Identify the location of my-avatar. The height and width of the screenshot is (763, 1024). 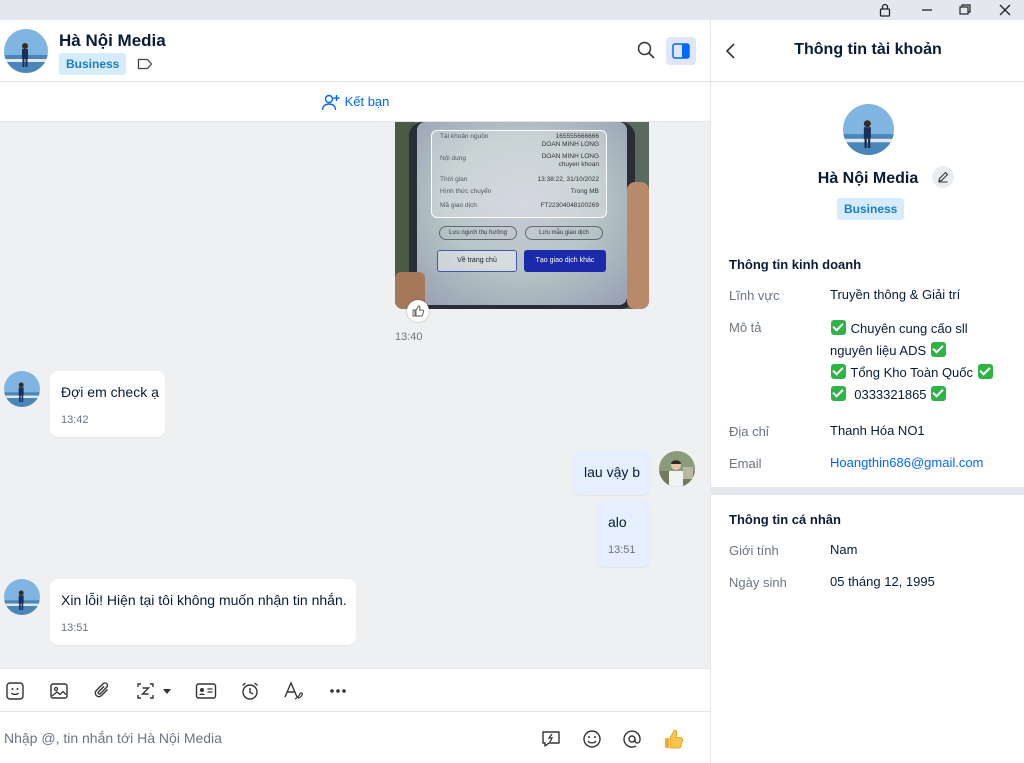
(677, 469).